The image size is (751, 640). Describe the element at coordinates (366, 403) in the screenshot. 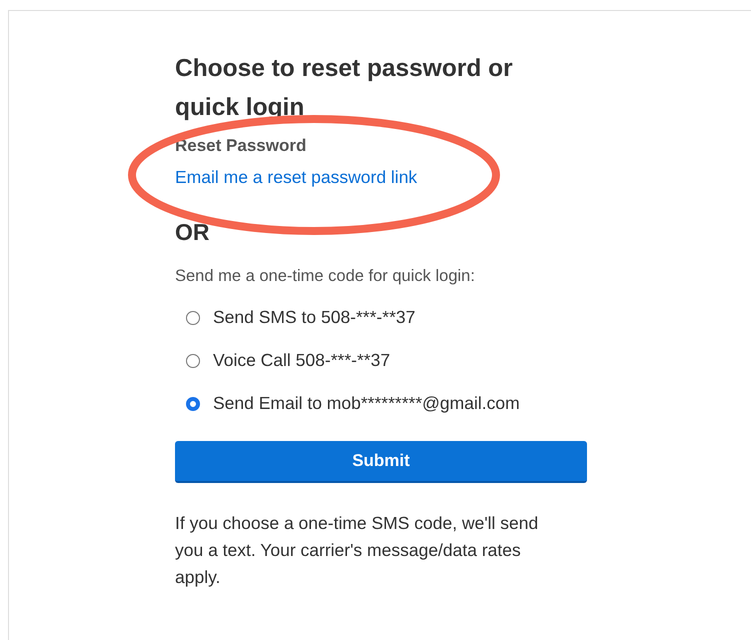

I see `option-label: Send Email to mob*********@gmail.com` at that location.